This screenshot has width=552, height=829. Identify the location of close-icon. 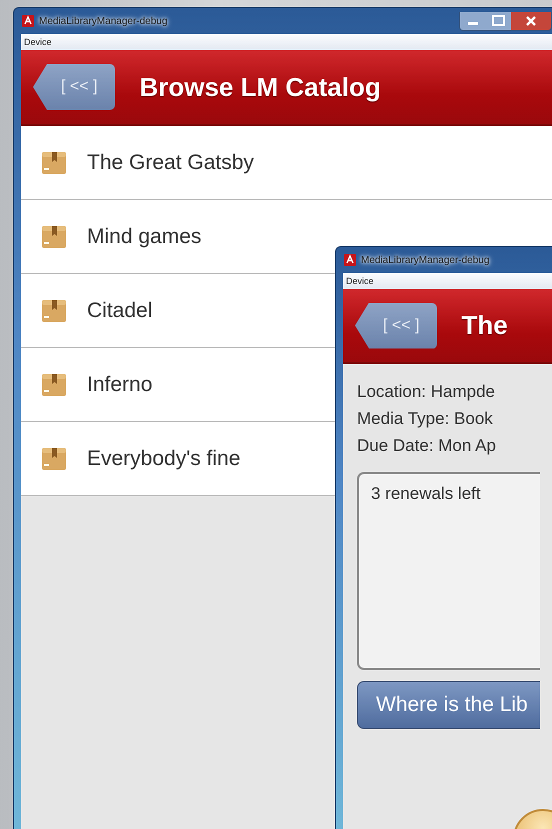
(531, 21).